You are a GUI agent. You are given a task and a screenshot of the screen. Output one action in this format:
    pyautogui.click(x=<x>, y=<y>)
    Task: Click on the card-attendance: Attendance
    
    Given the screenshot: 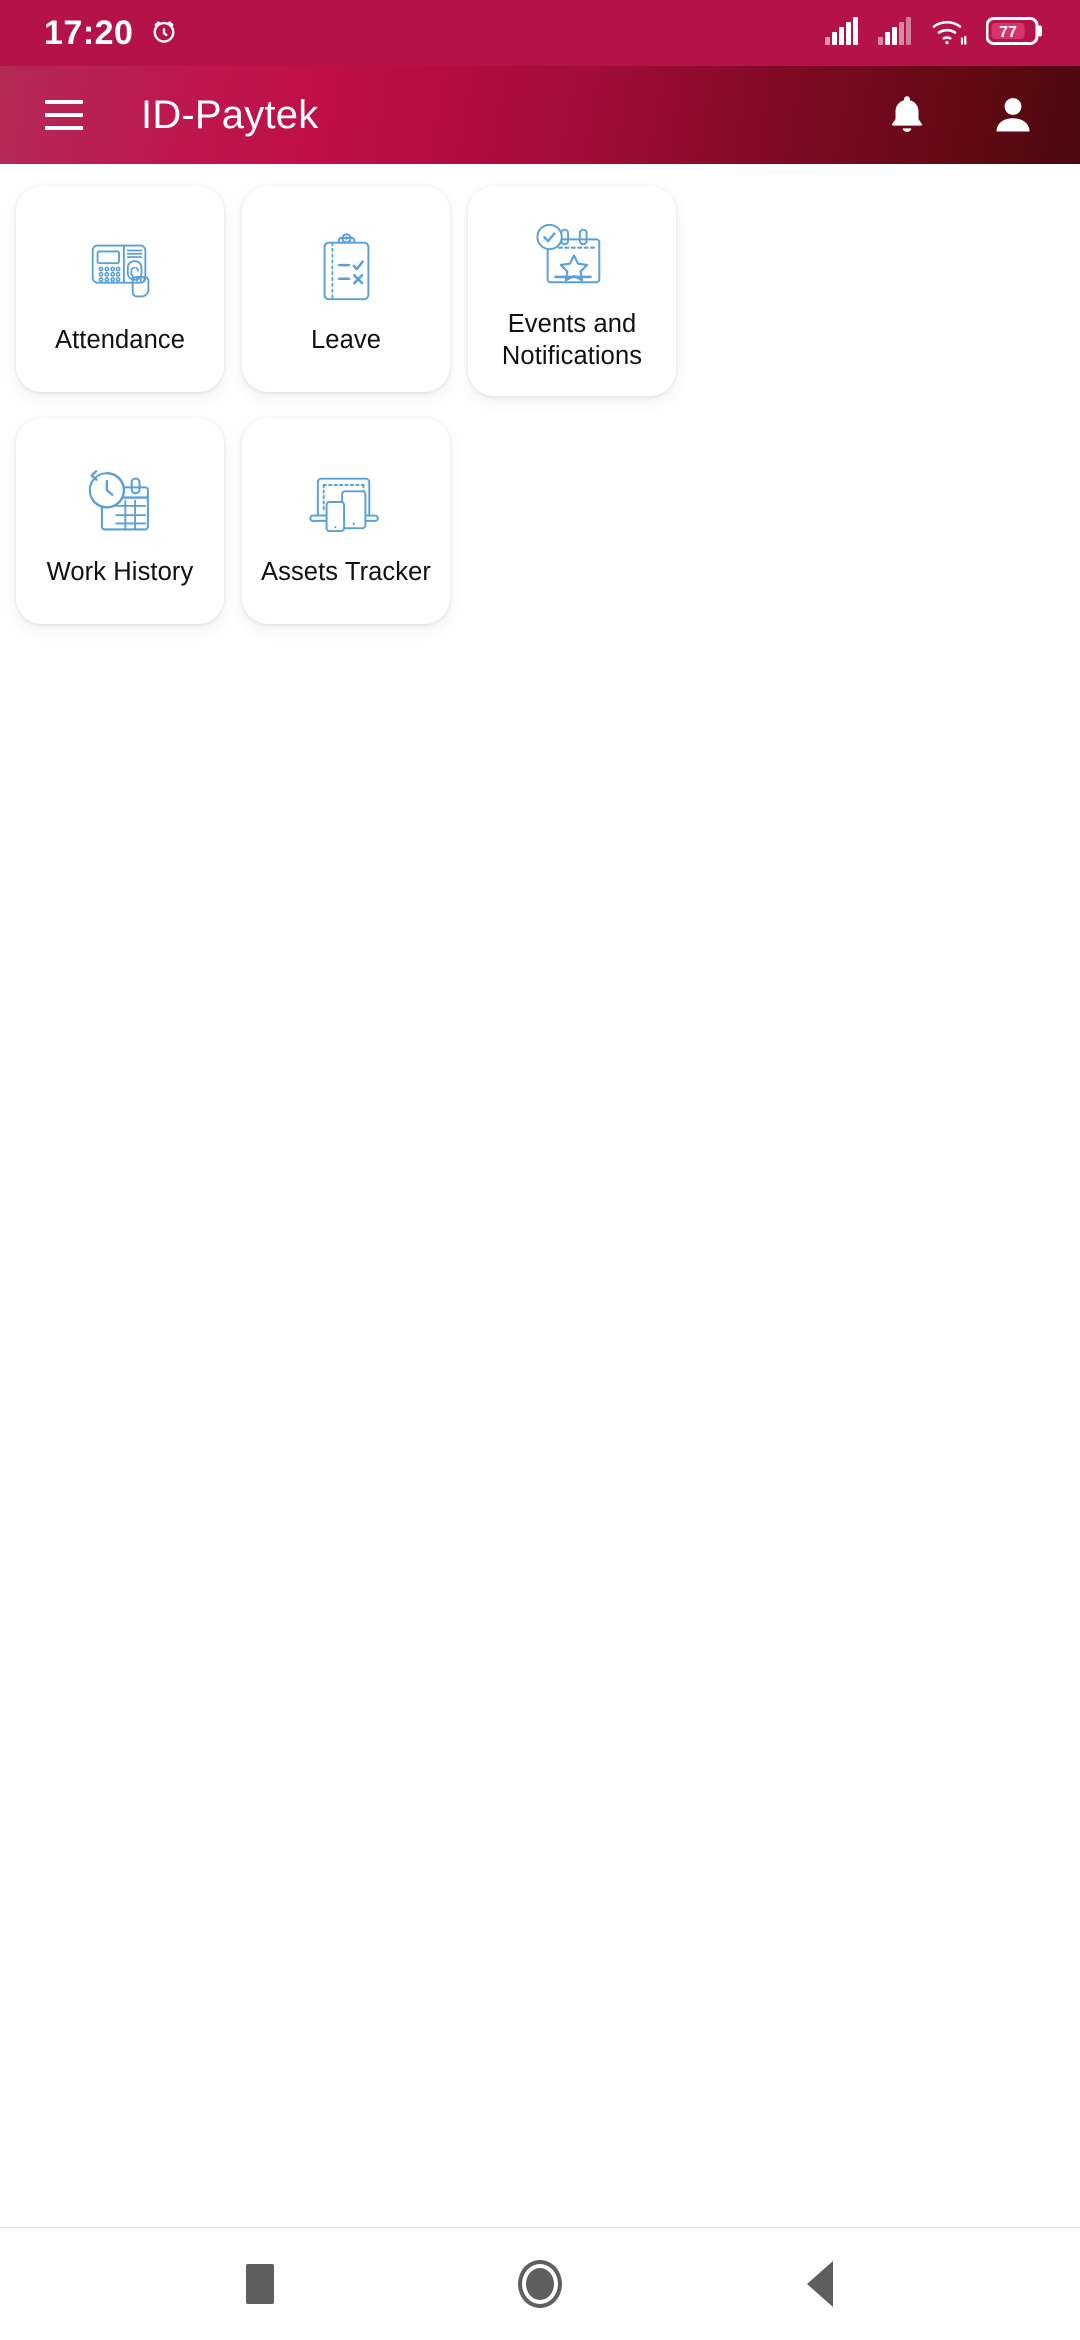 What is the action you would take?
    pyautogui.click(x=120, y=289)
    